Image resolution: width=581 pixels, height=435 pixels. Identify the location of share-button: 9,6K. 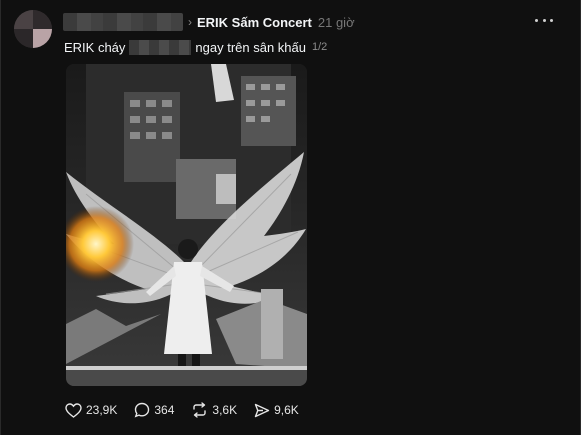
(276, 410).